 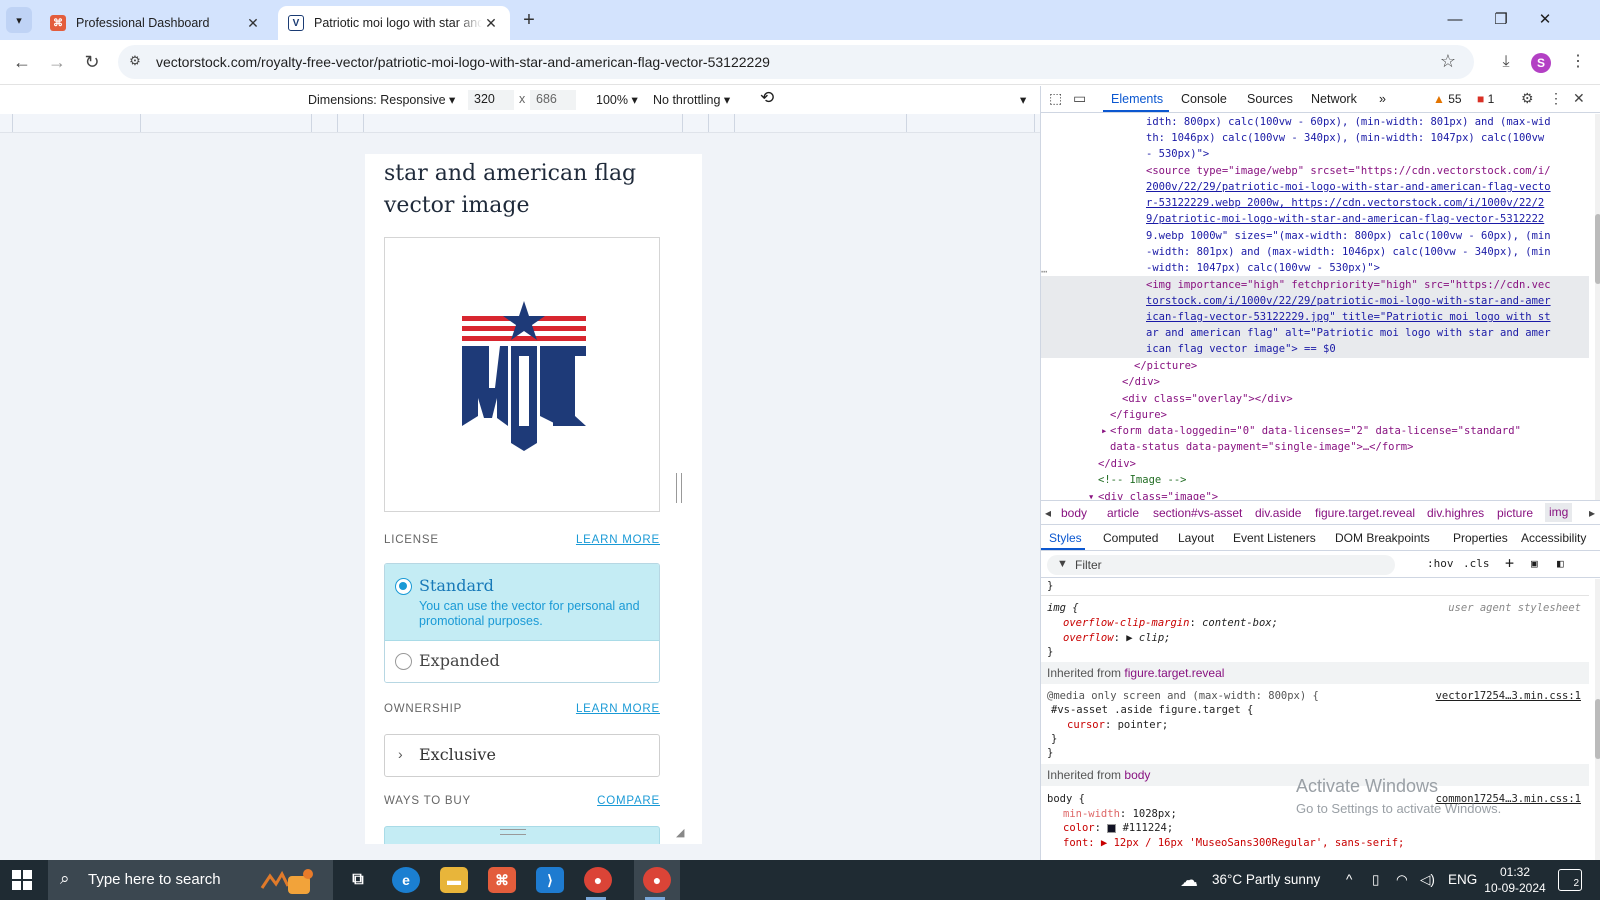 What do you see at coordinates (92, 62) in the screenshot?
I see `reload-button: ↻` at bounding box center [92, 62].